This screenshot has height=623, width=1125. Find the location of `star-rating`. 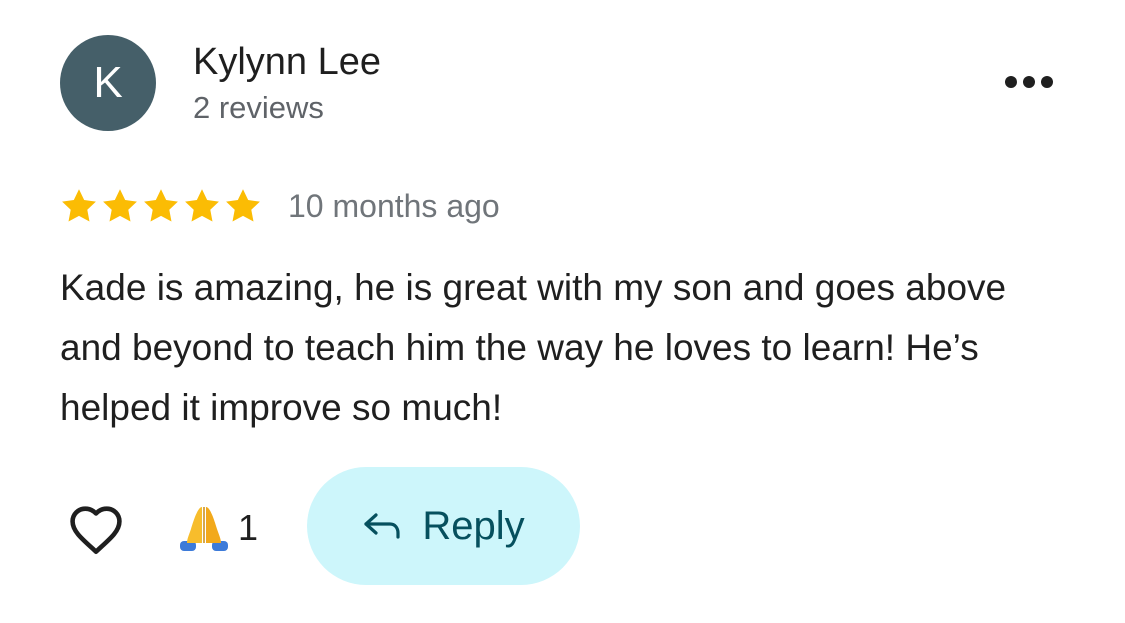

star-rating is located at coordinates (161, 206).